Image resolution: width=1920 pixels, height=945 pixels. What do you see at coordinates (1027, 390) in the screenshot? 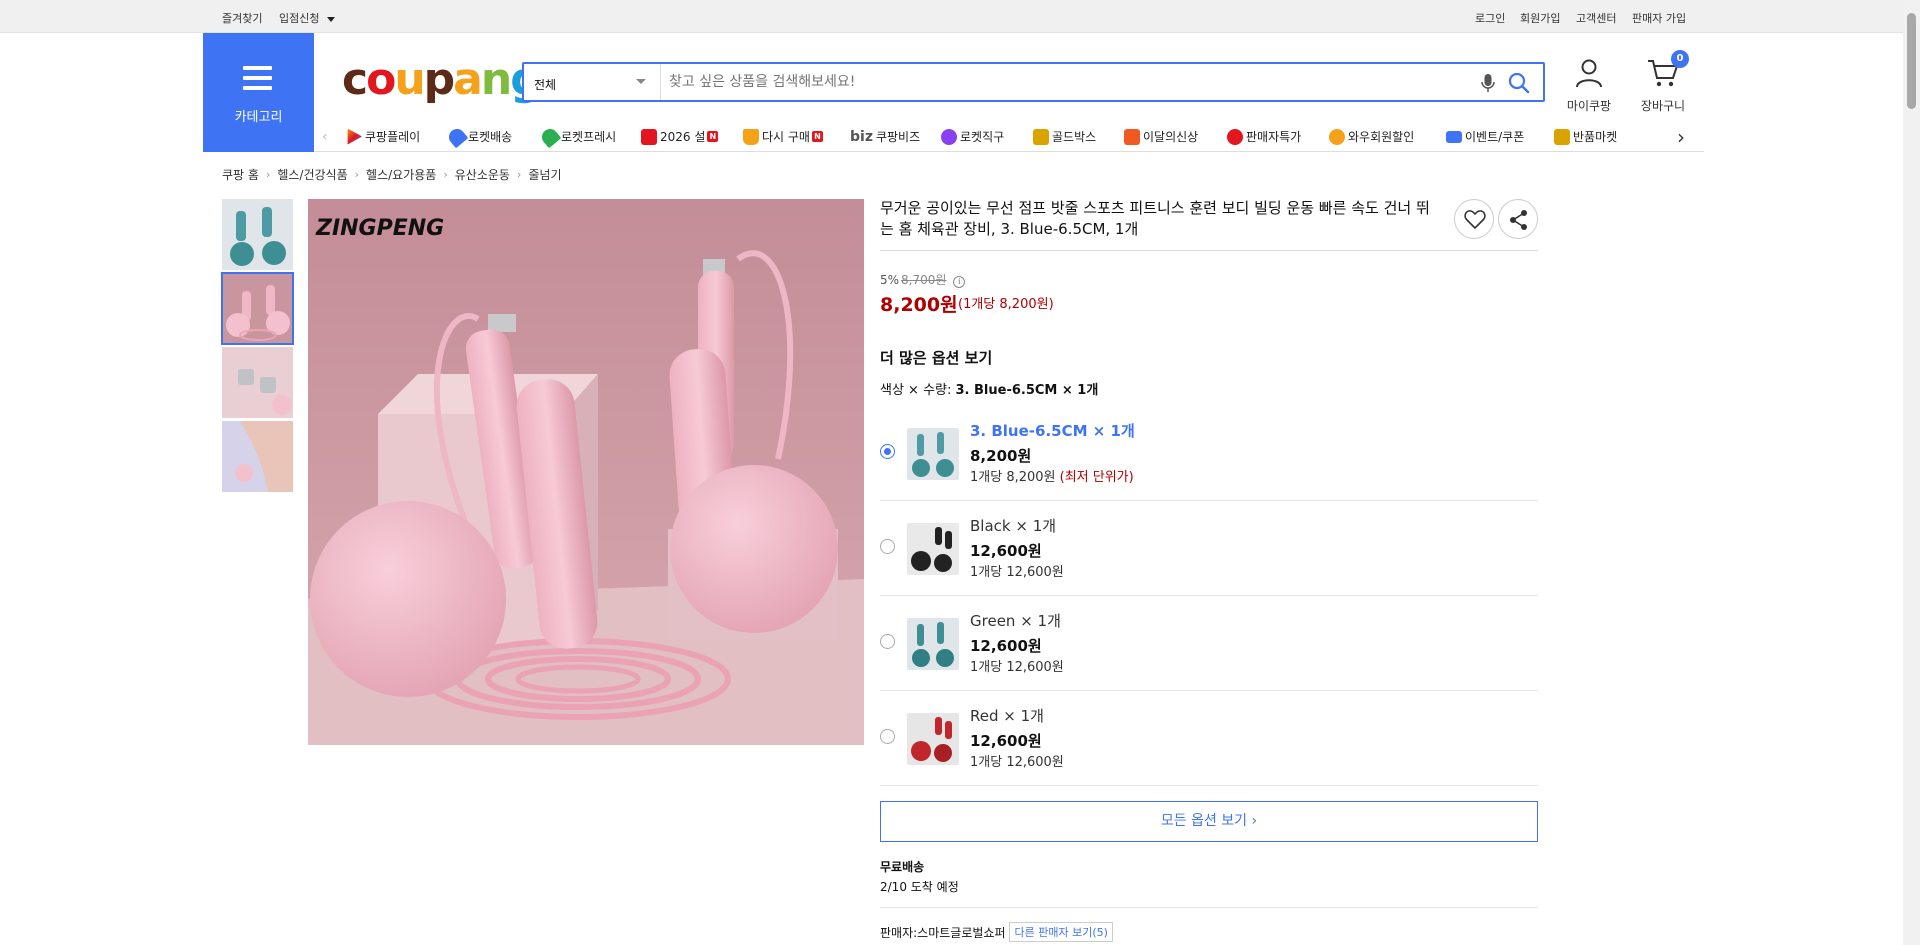
I see `selected-option-value: 3. Blue-6.5CM × 1개` at bounding box center [1027, 390].